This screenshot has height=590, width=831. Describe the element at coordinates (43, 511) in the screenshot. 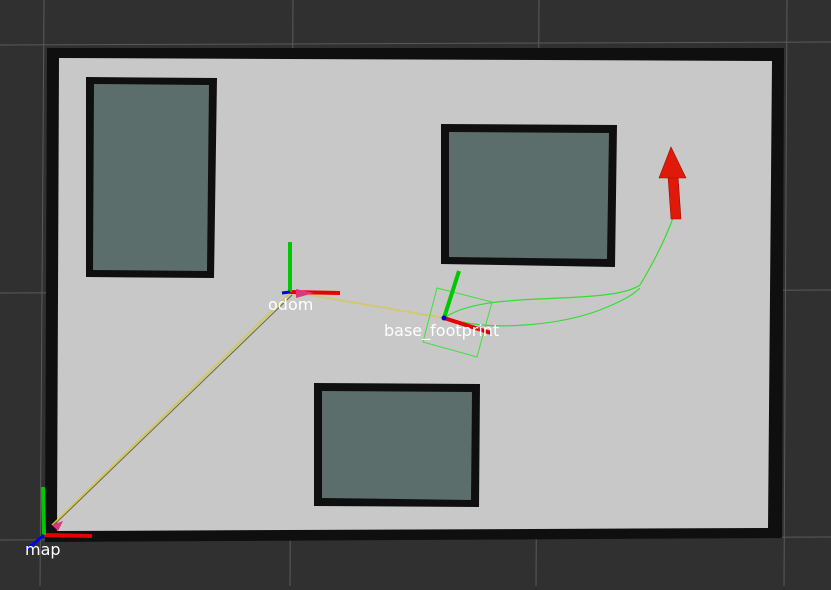

I see `map-y-axis` at that location.